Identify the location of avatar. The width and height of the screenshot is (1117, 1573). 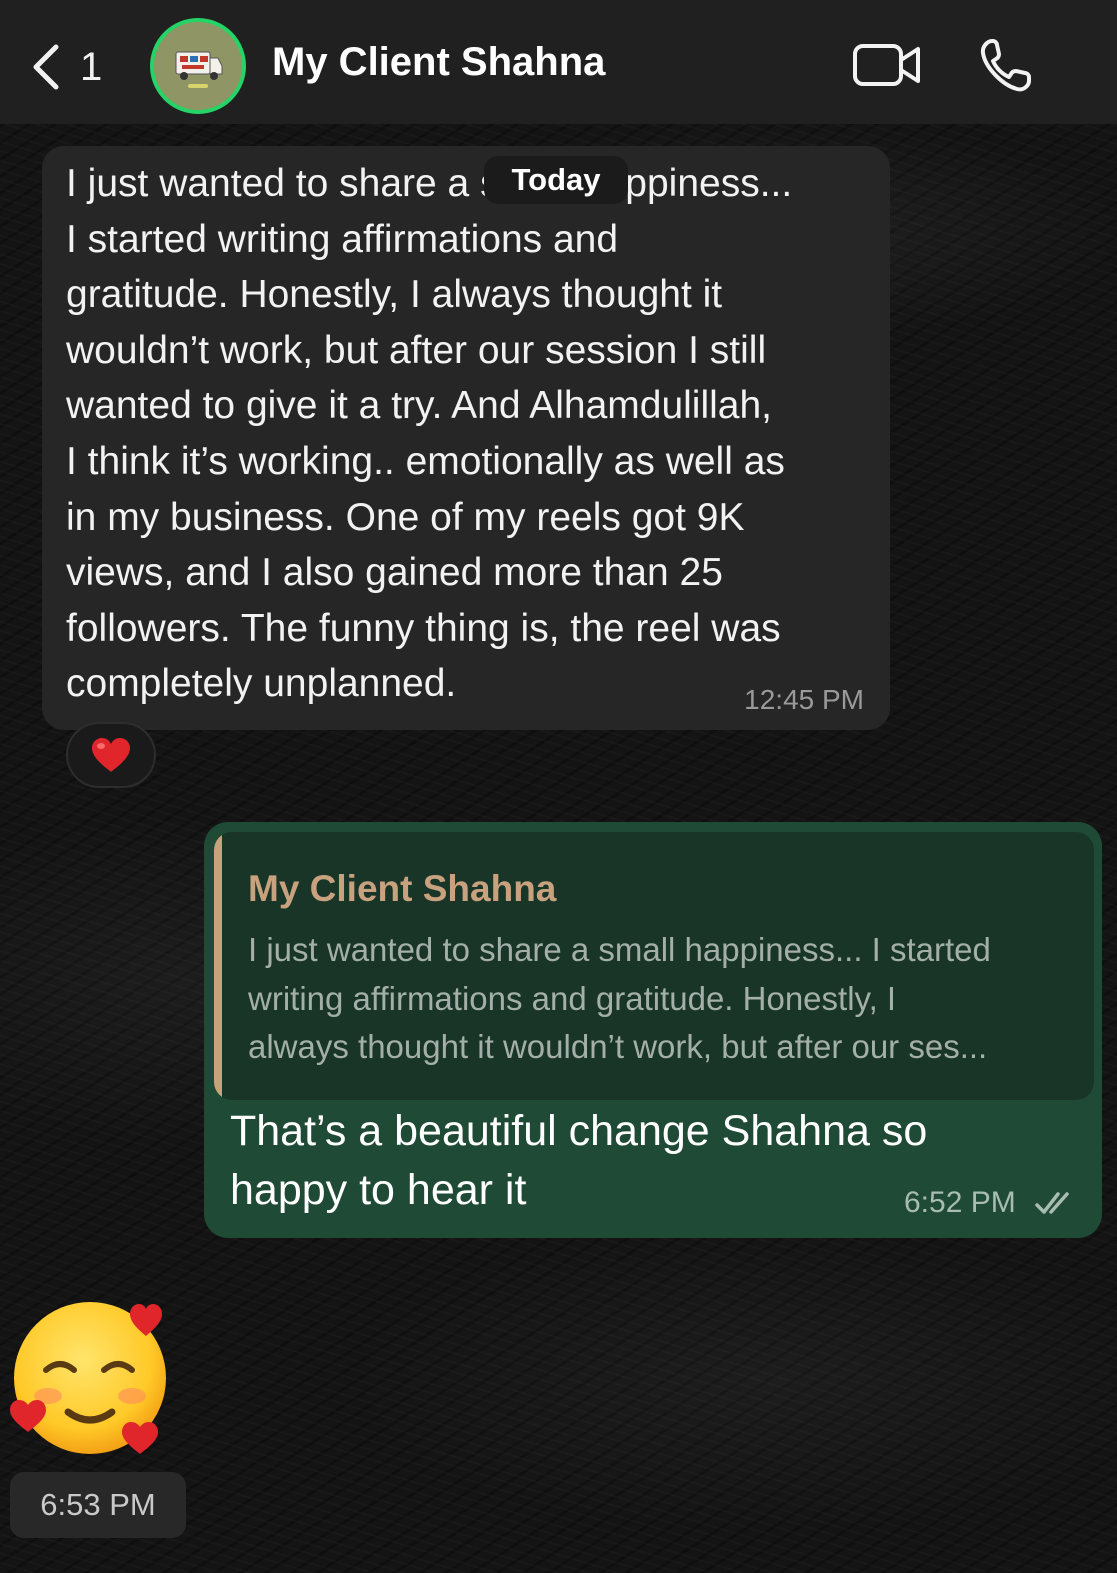
(198, 66).